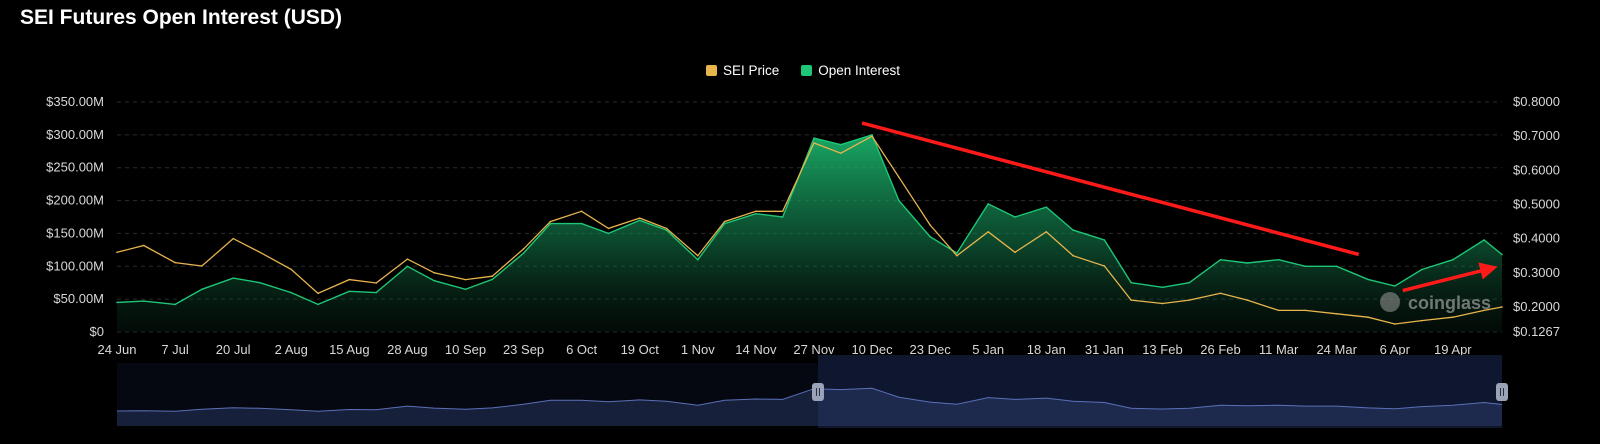 Image resolution: width=1600 pixels, height=444 pixels. Describe the element at coordinates (756, 349) in the screenshot. I see `x-axis-tick: 14 Nov` at that location.